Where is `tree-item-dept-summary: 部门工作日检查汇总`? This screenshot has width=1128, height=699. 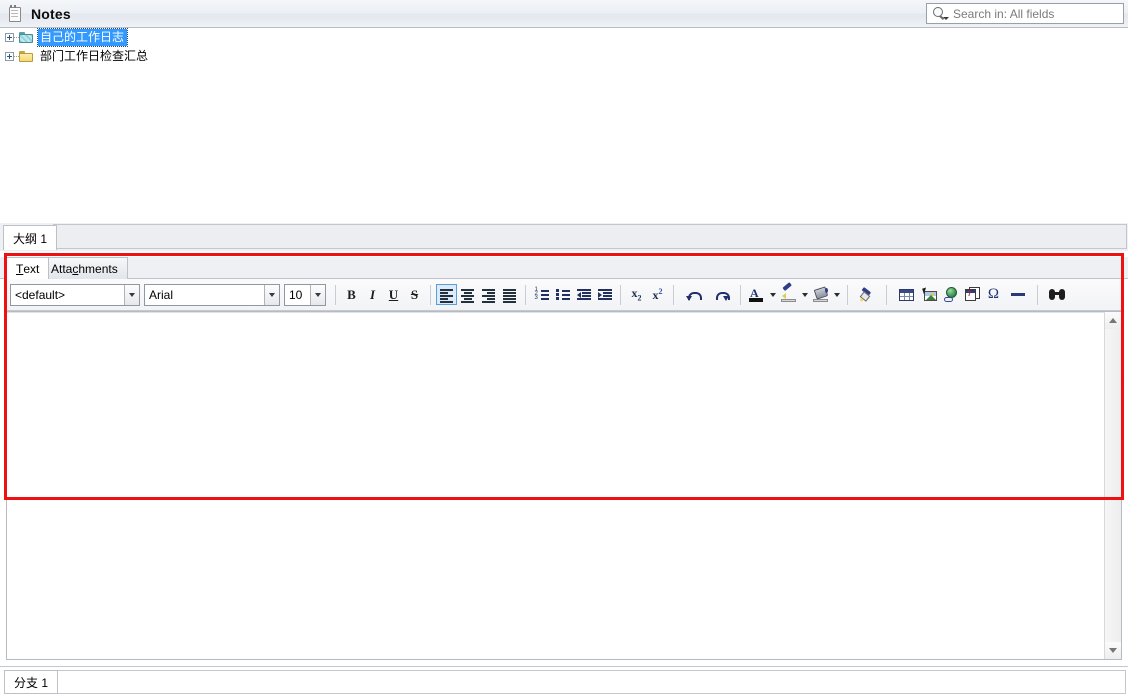
tree-item-dept-summary: 部门工作日检查汇总 is located at coordinates (564, 56).